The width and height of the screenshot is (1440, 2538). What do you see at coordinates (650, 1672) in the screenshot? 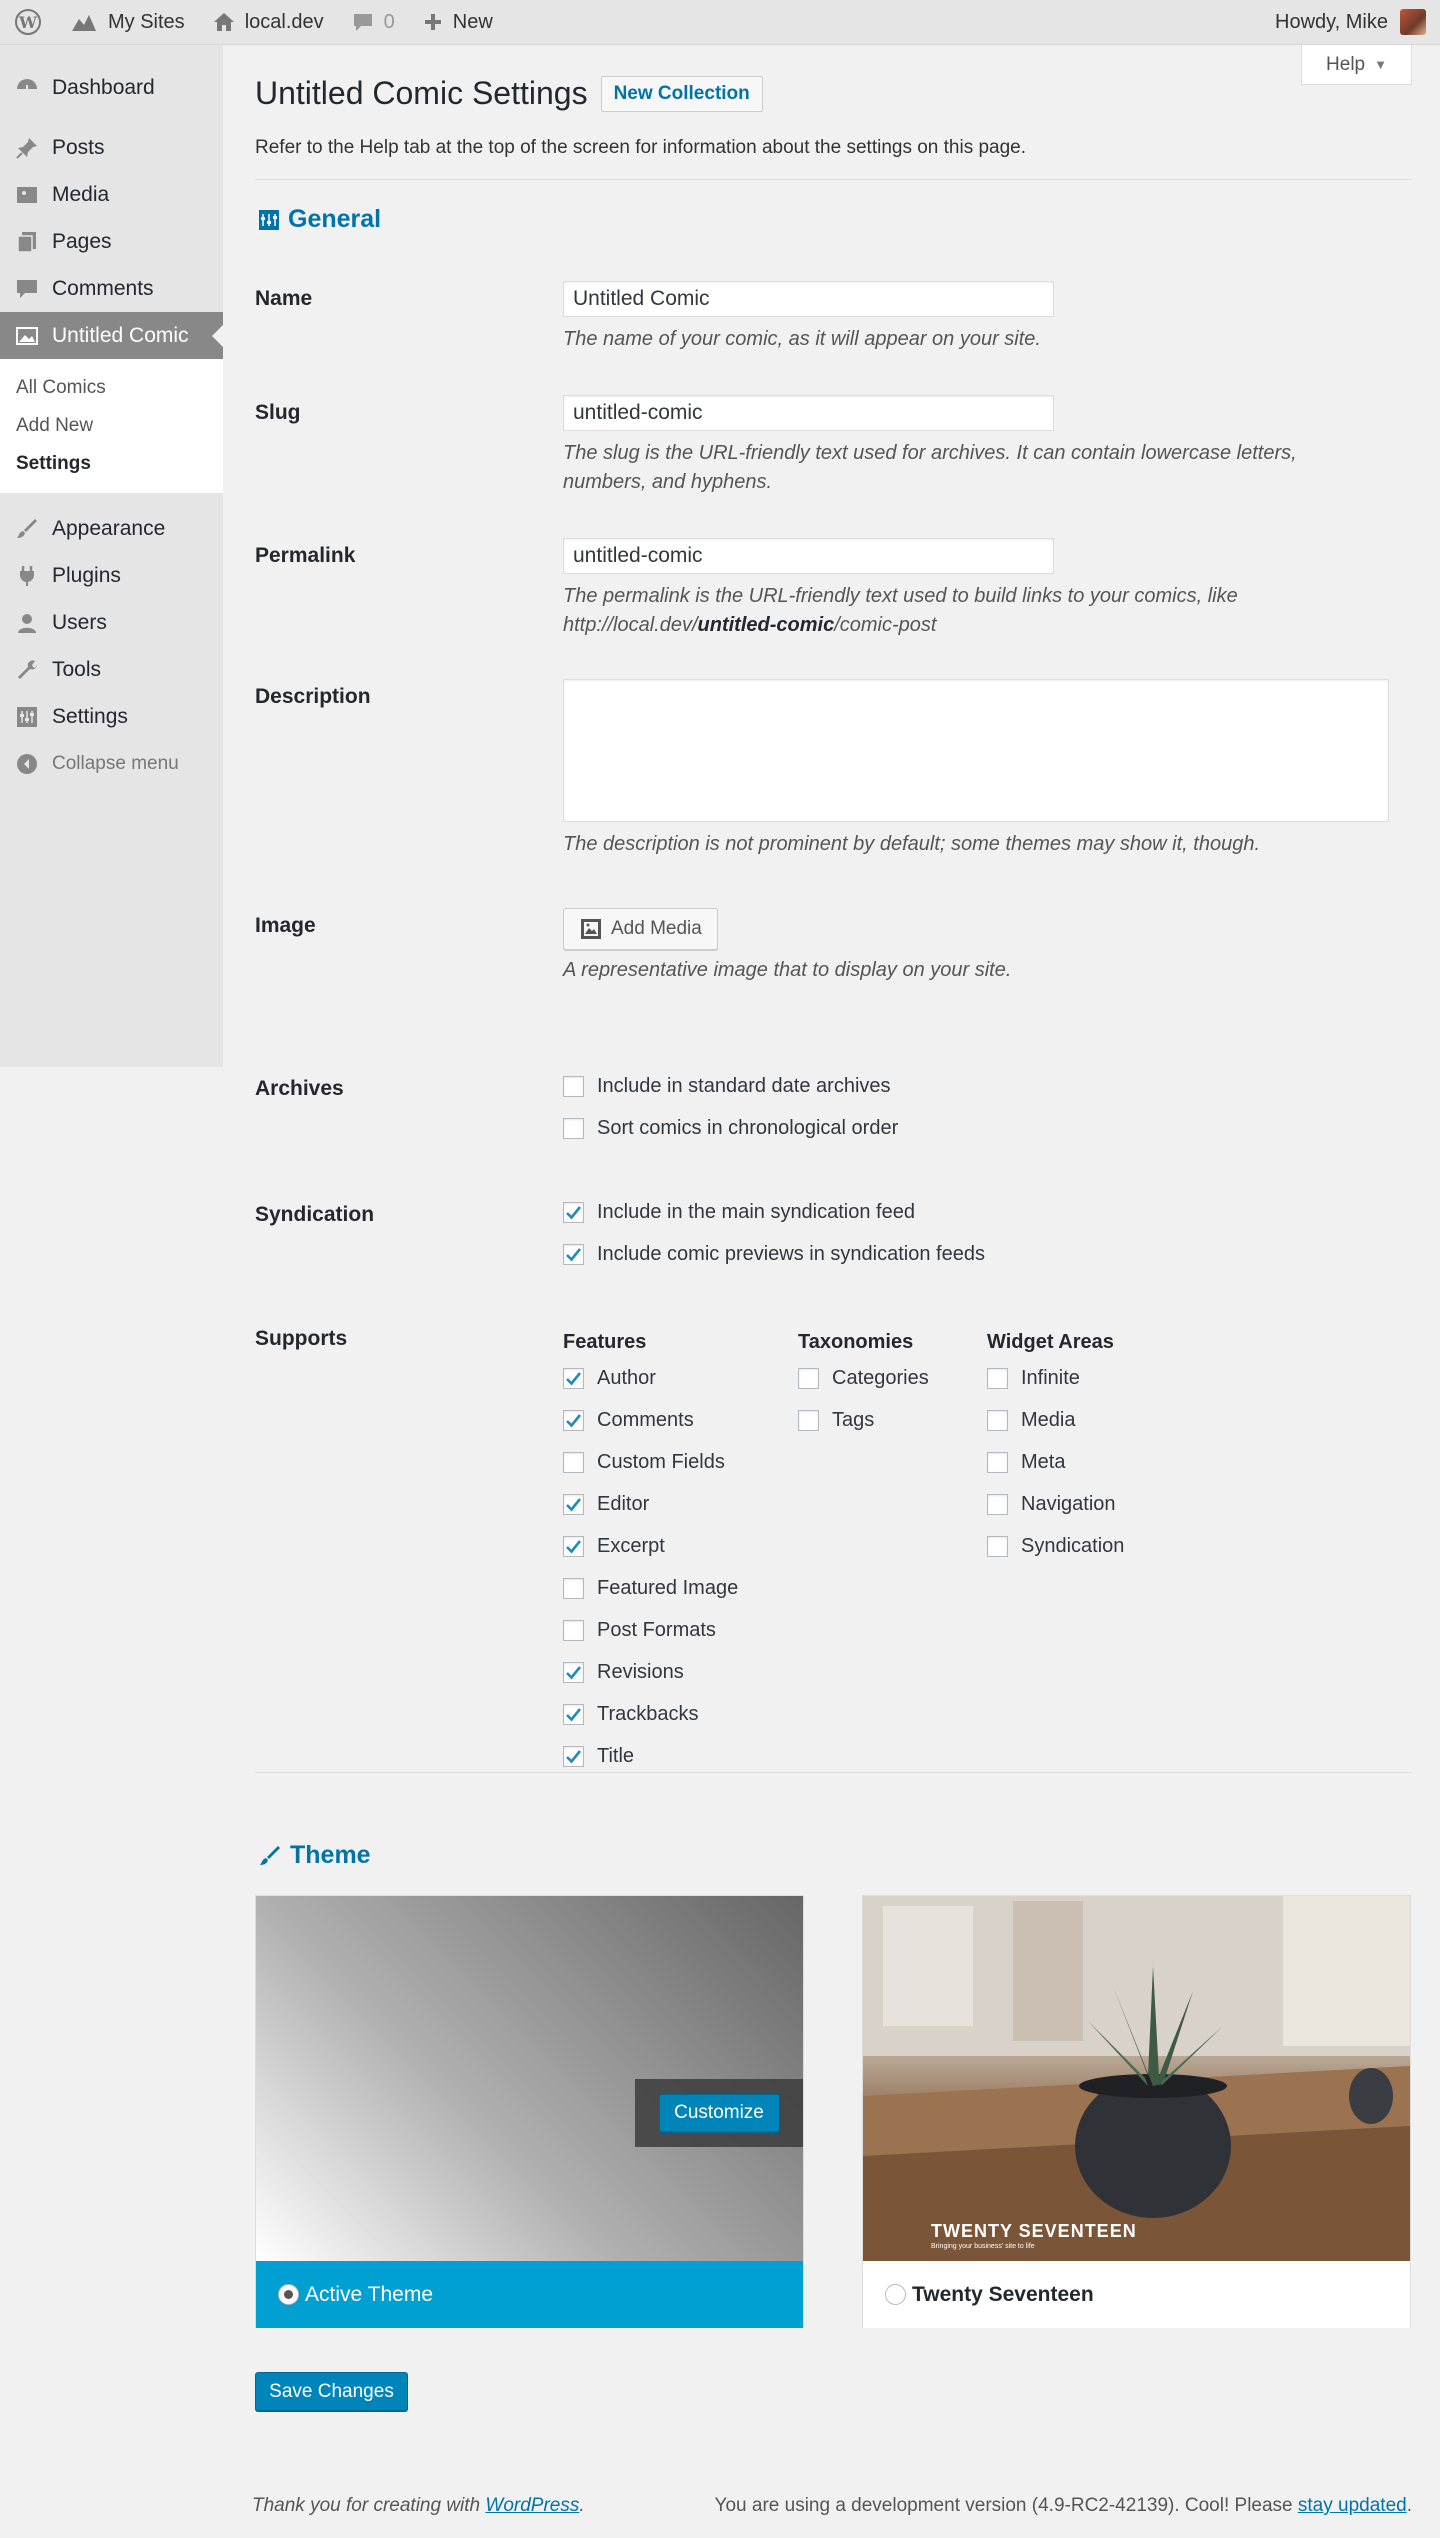
I see `feature-checkbox-revisions: Revisions` at bounding box center [650, 1672].